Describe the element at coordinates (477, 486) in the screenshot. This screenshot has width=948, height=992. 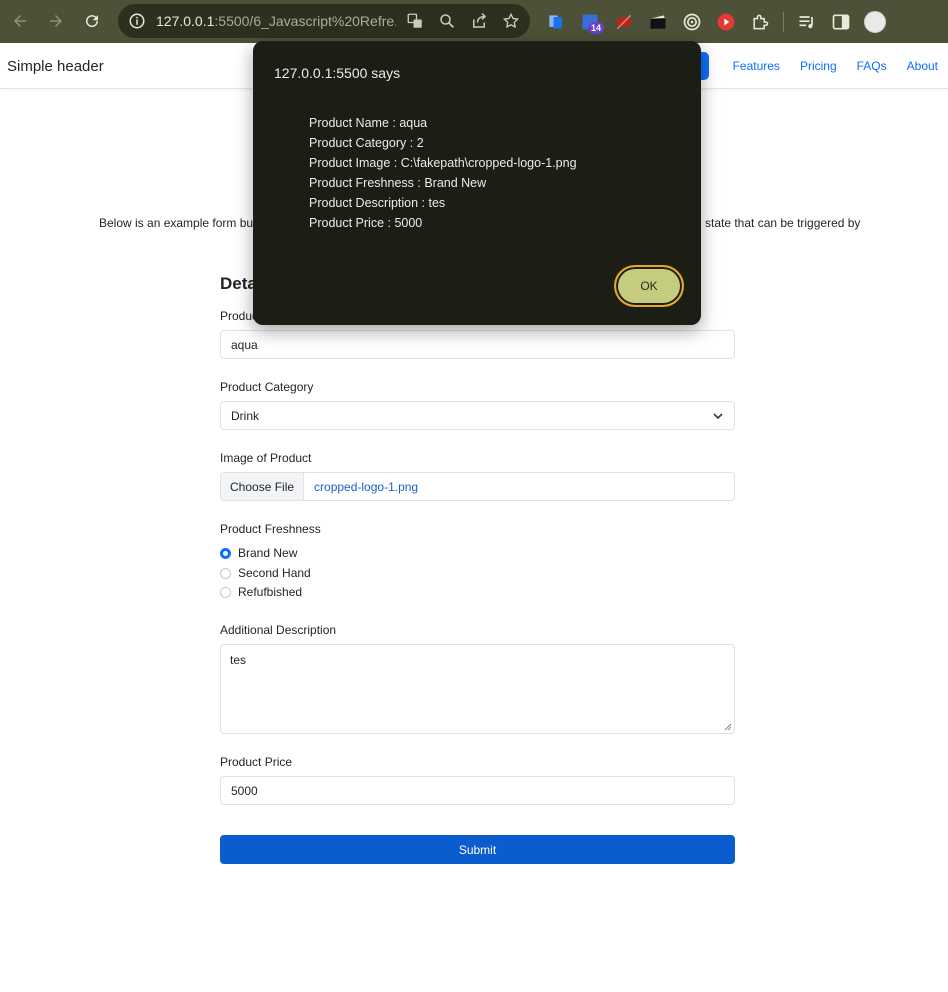
I see `product-image-file-input: Choose File cropped-logo-1.png` at that location.